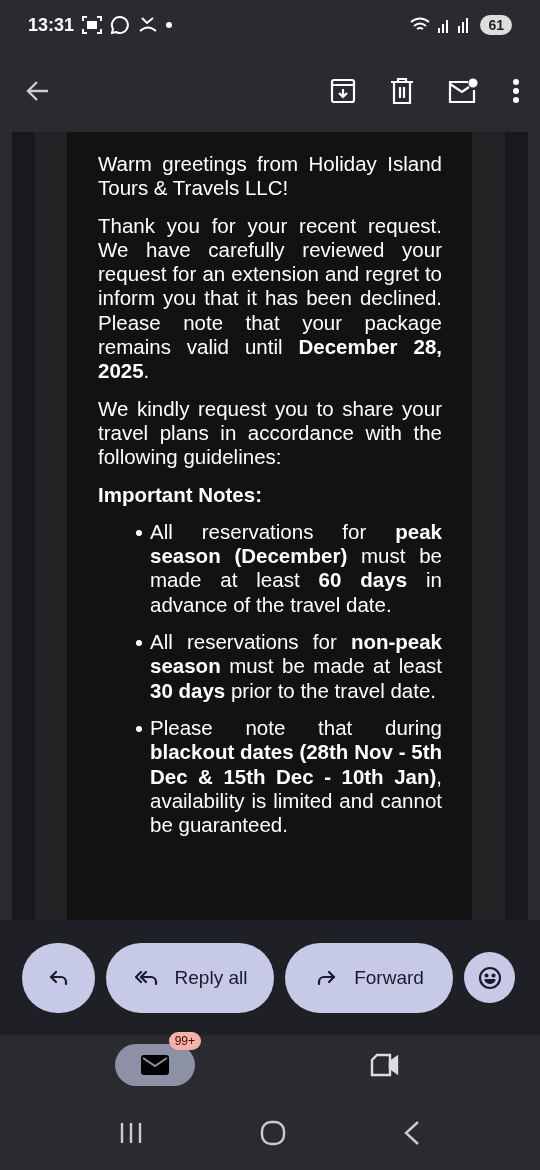 The width and height of the screenshot is (540, 1170). What do you see at coordinates (130, 1132) in the screenshot?
I see `recents-button` at bounding box center [130, 1132].